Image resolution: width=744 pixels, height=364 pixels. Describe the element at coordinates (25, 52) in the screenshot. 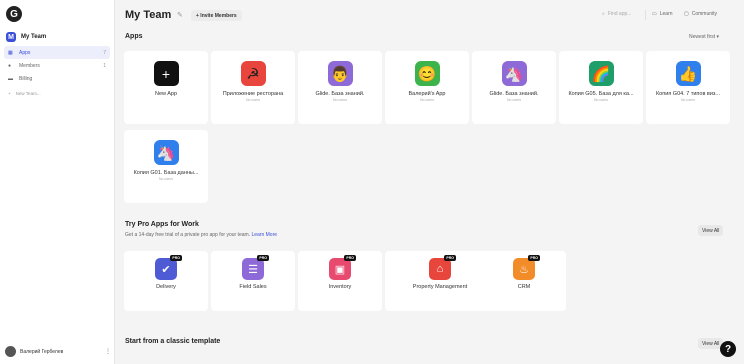

I see `sidebar-item-label: Apps` at that location.